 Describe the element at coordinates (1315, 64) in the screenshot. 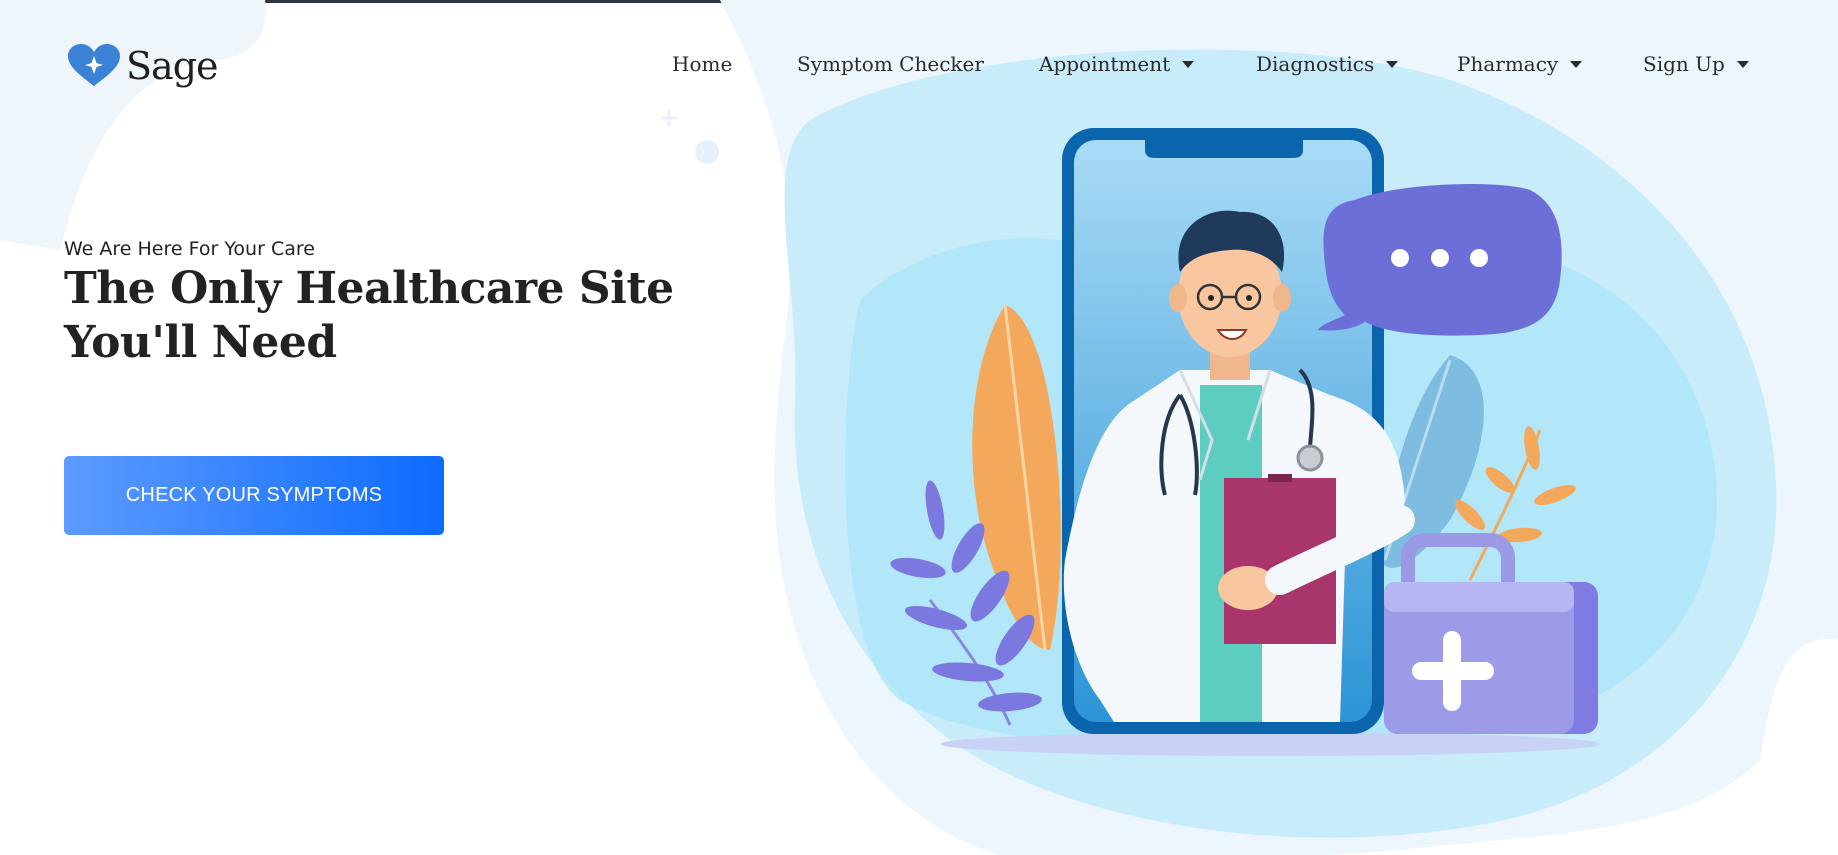

I see `nav-diagnostics-label: Diagnostics` at that location.